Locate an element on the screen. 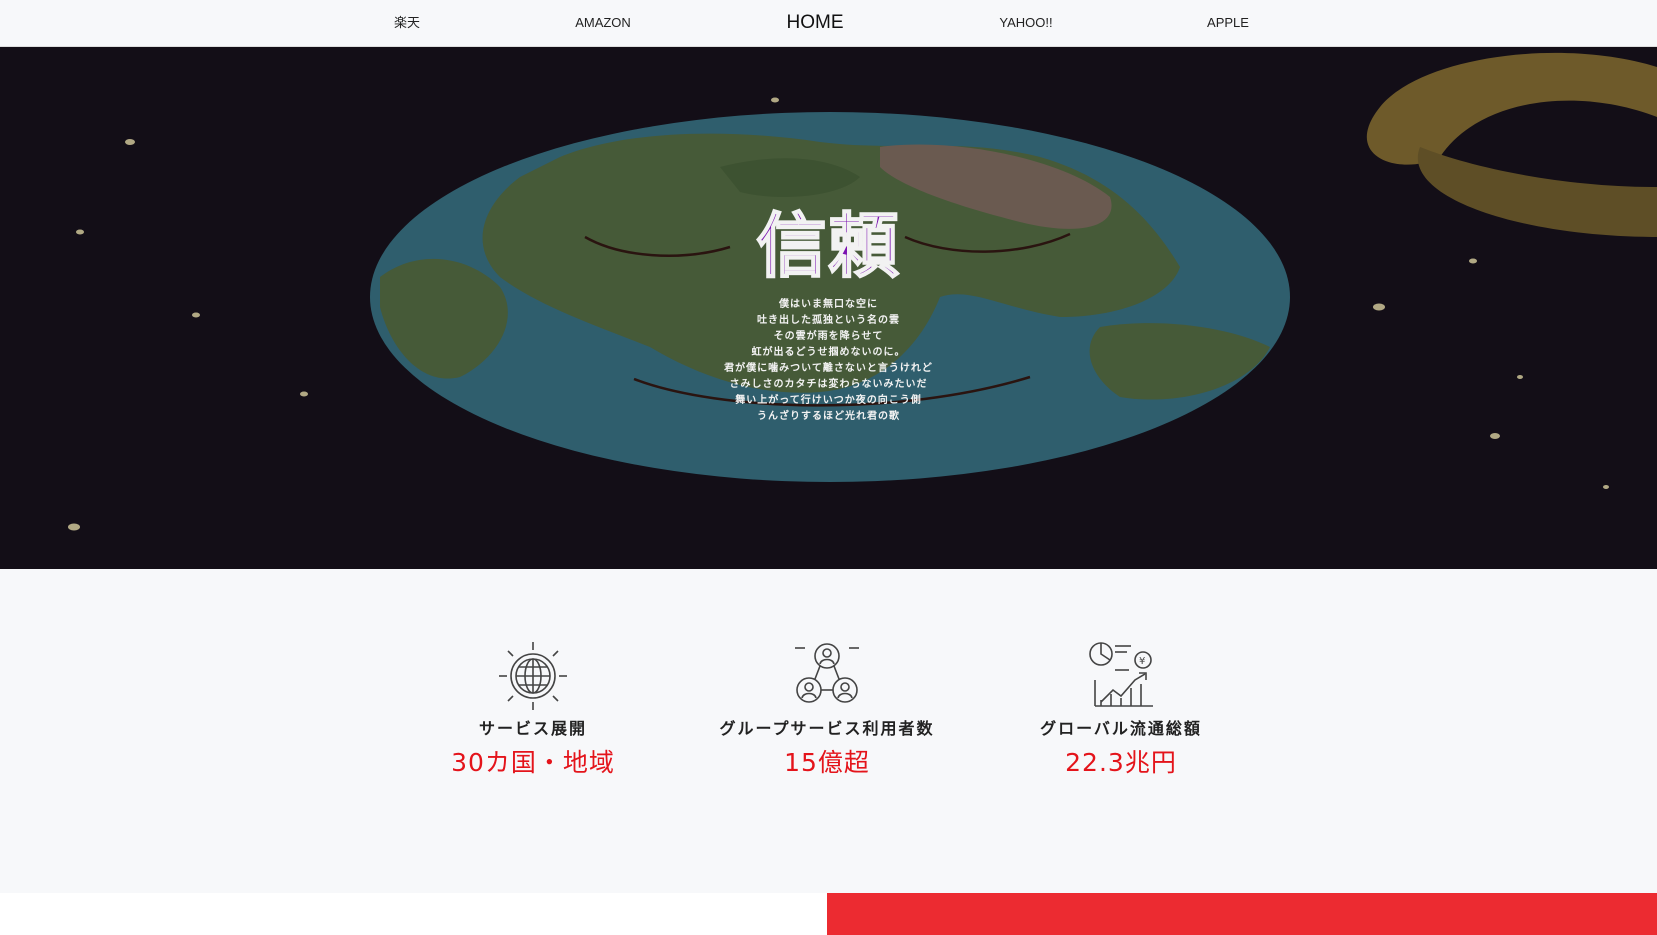  users-network-icon is located at coordinates (827, 673).